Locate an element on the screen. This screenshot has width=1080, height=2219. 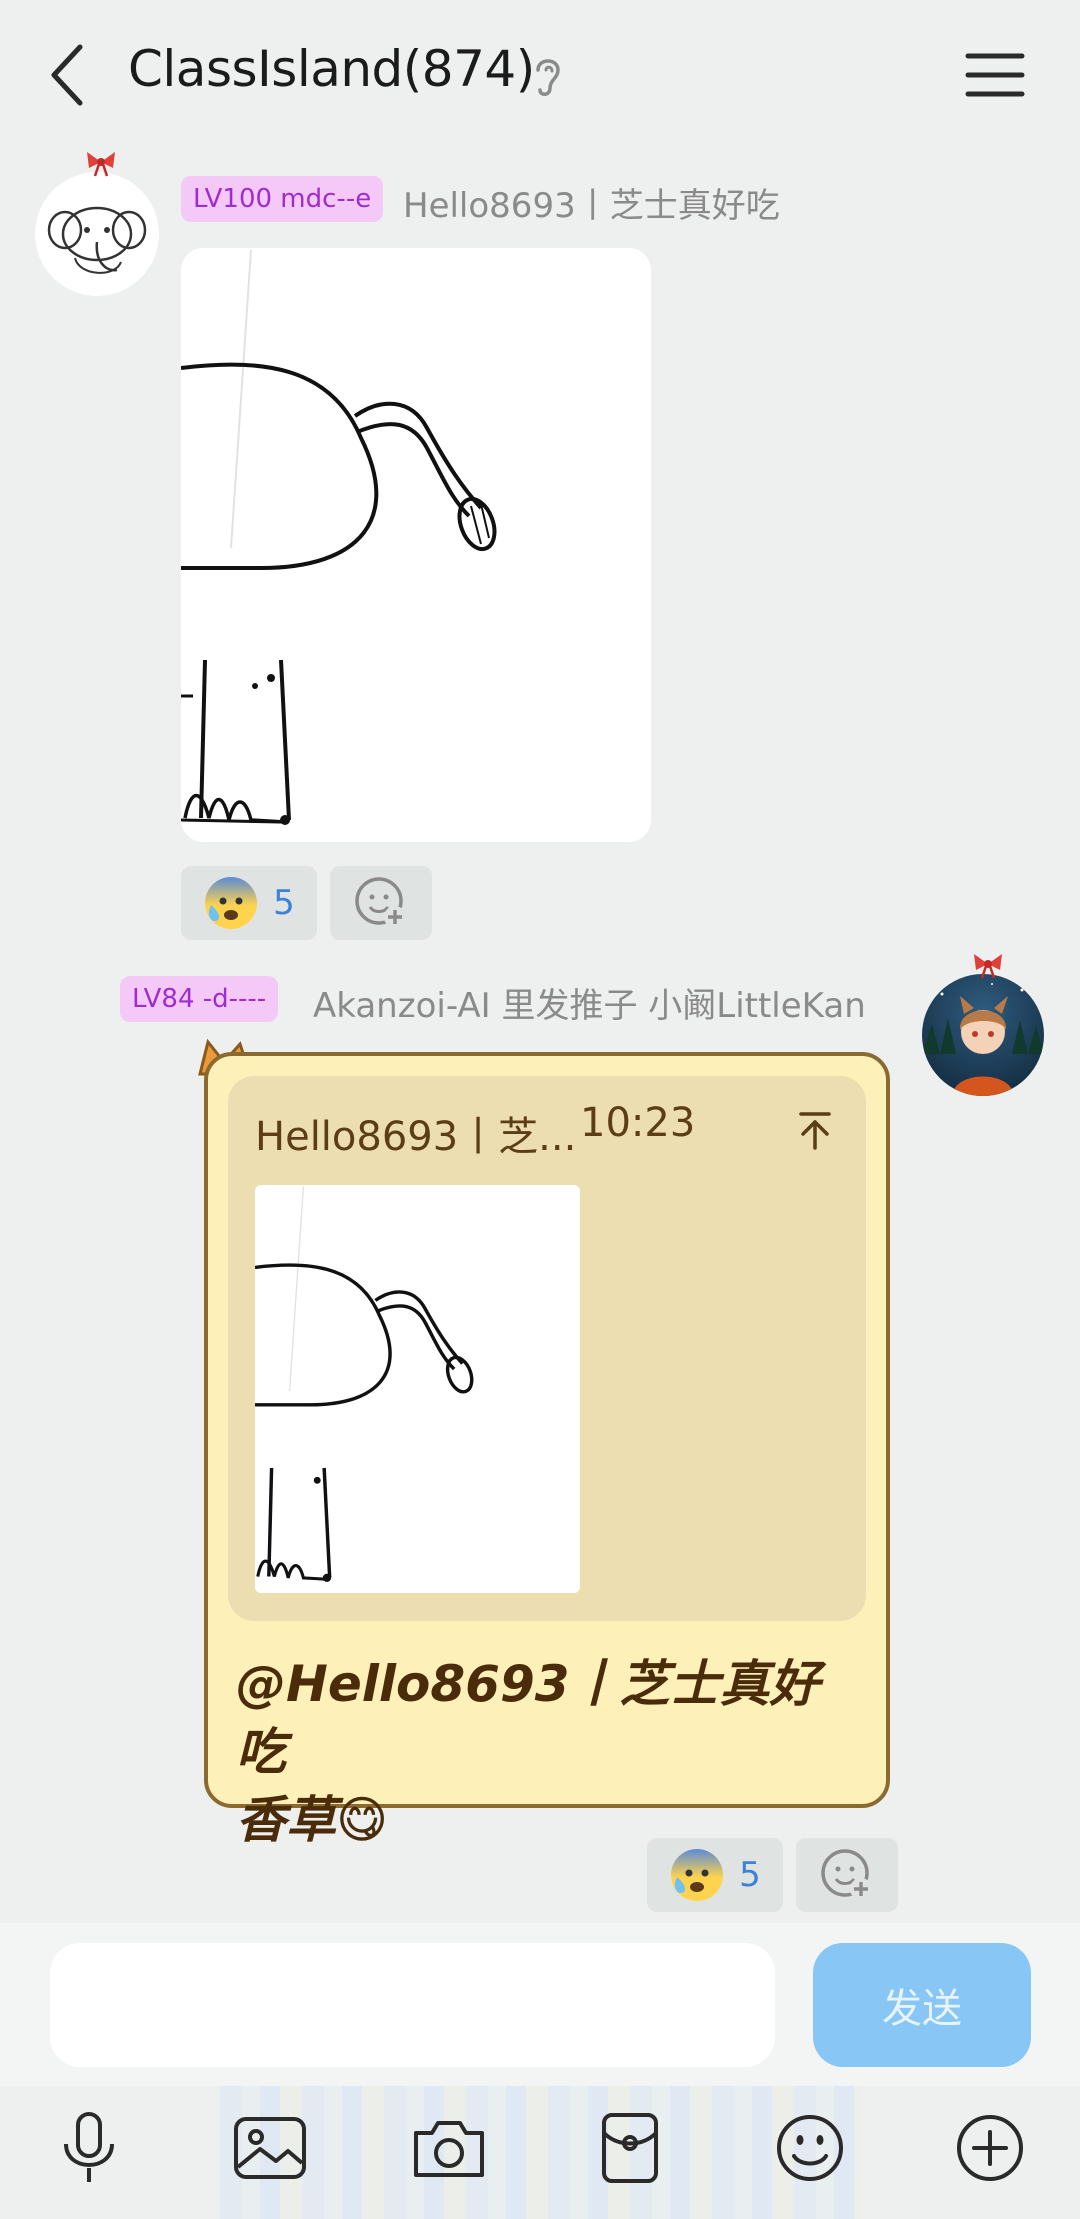
image-button is located at coordinates (270, 2148).